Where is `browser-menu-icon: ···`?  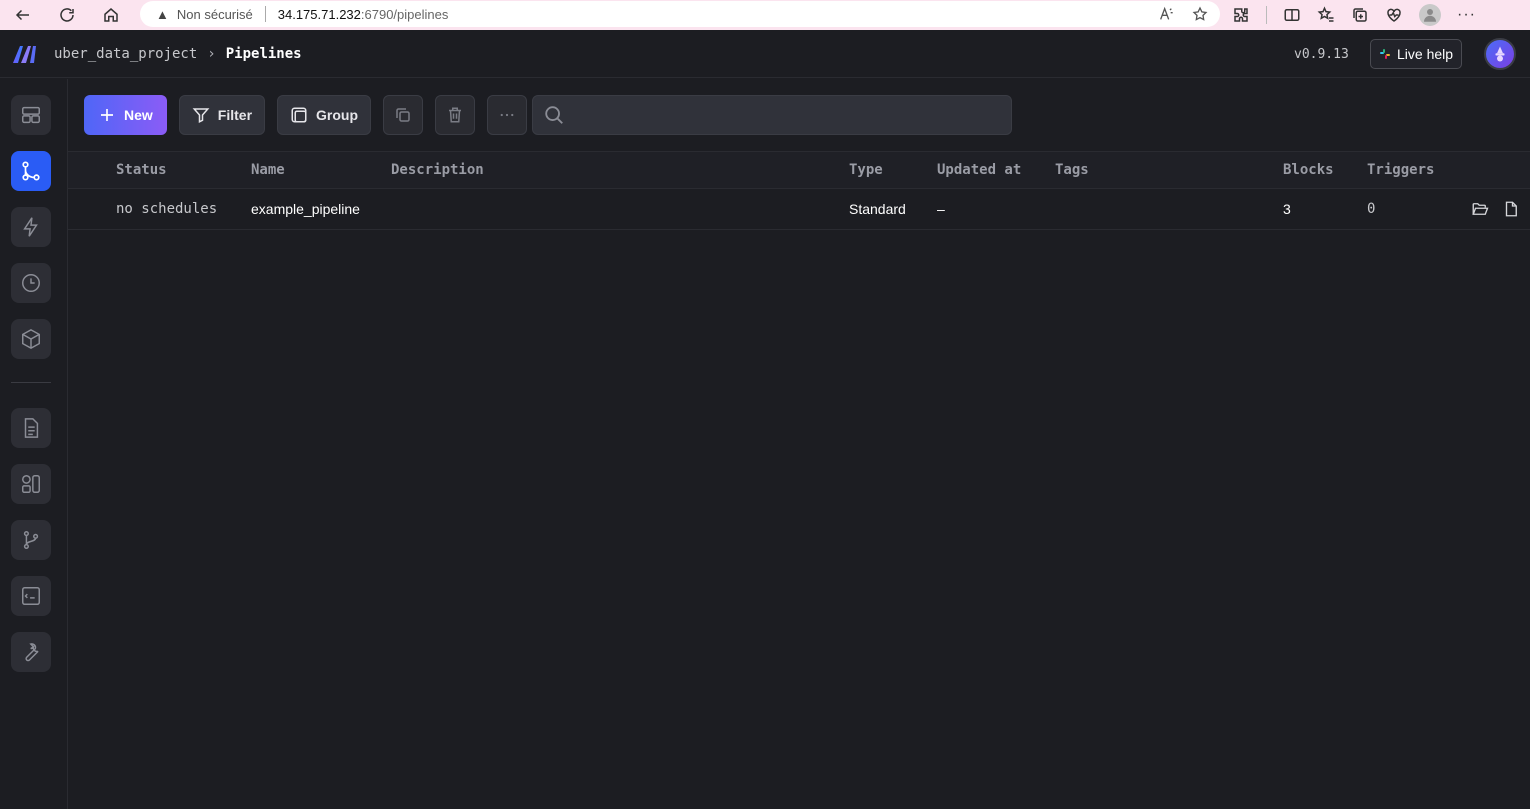
browser-menu-icon: ··· is located at coordinates (1466, 15).